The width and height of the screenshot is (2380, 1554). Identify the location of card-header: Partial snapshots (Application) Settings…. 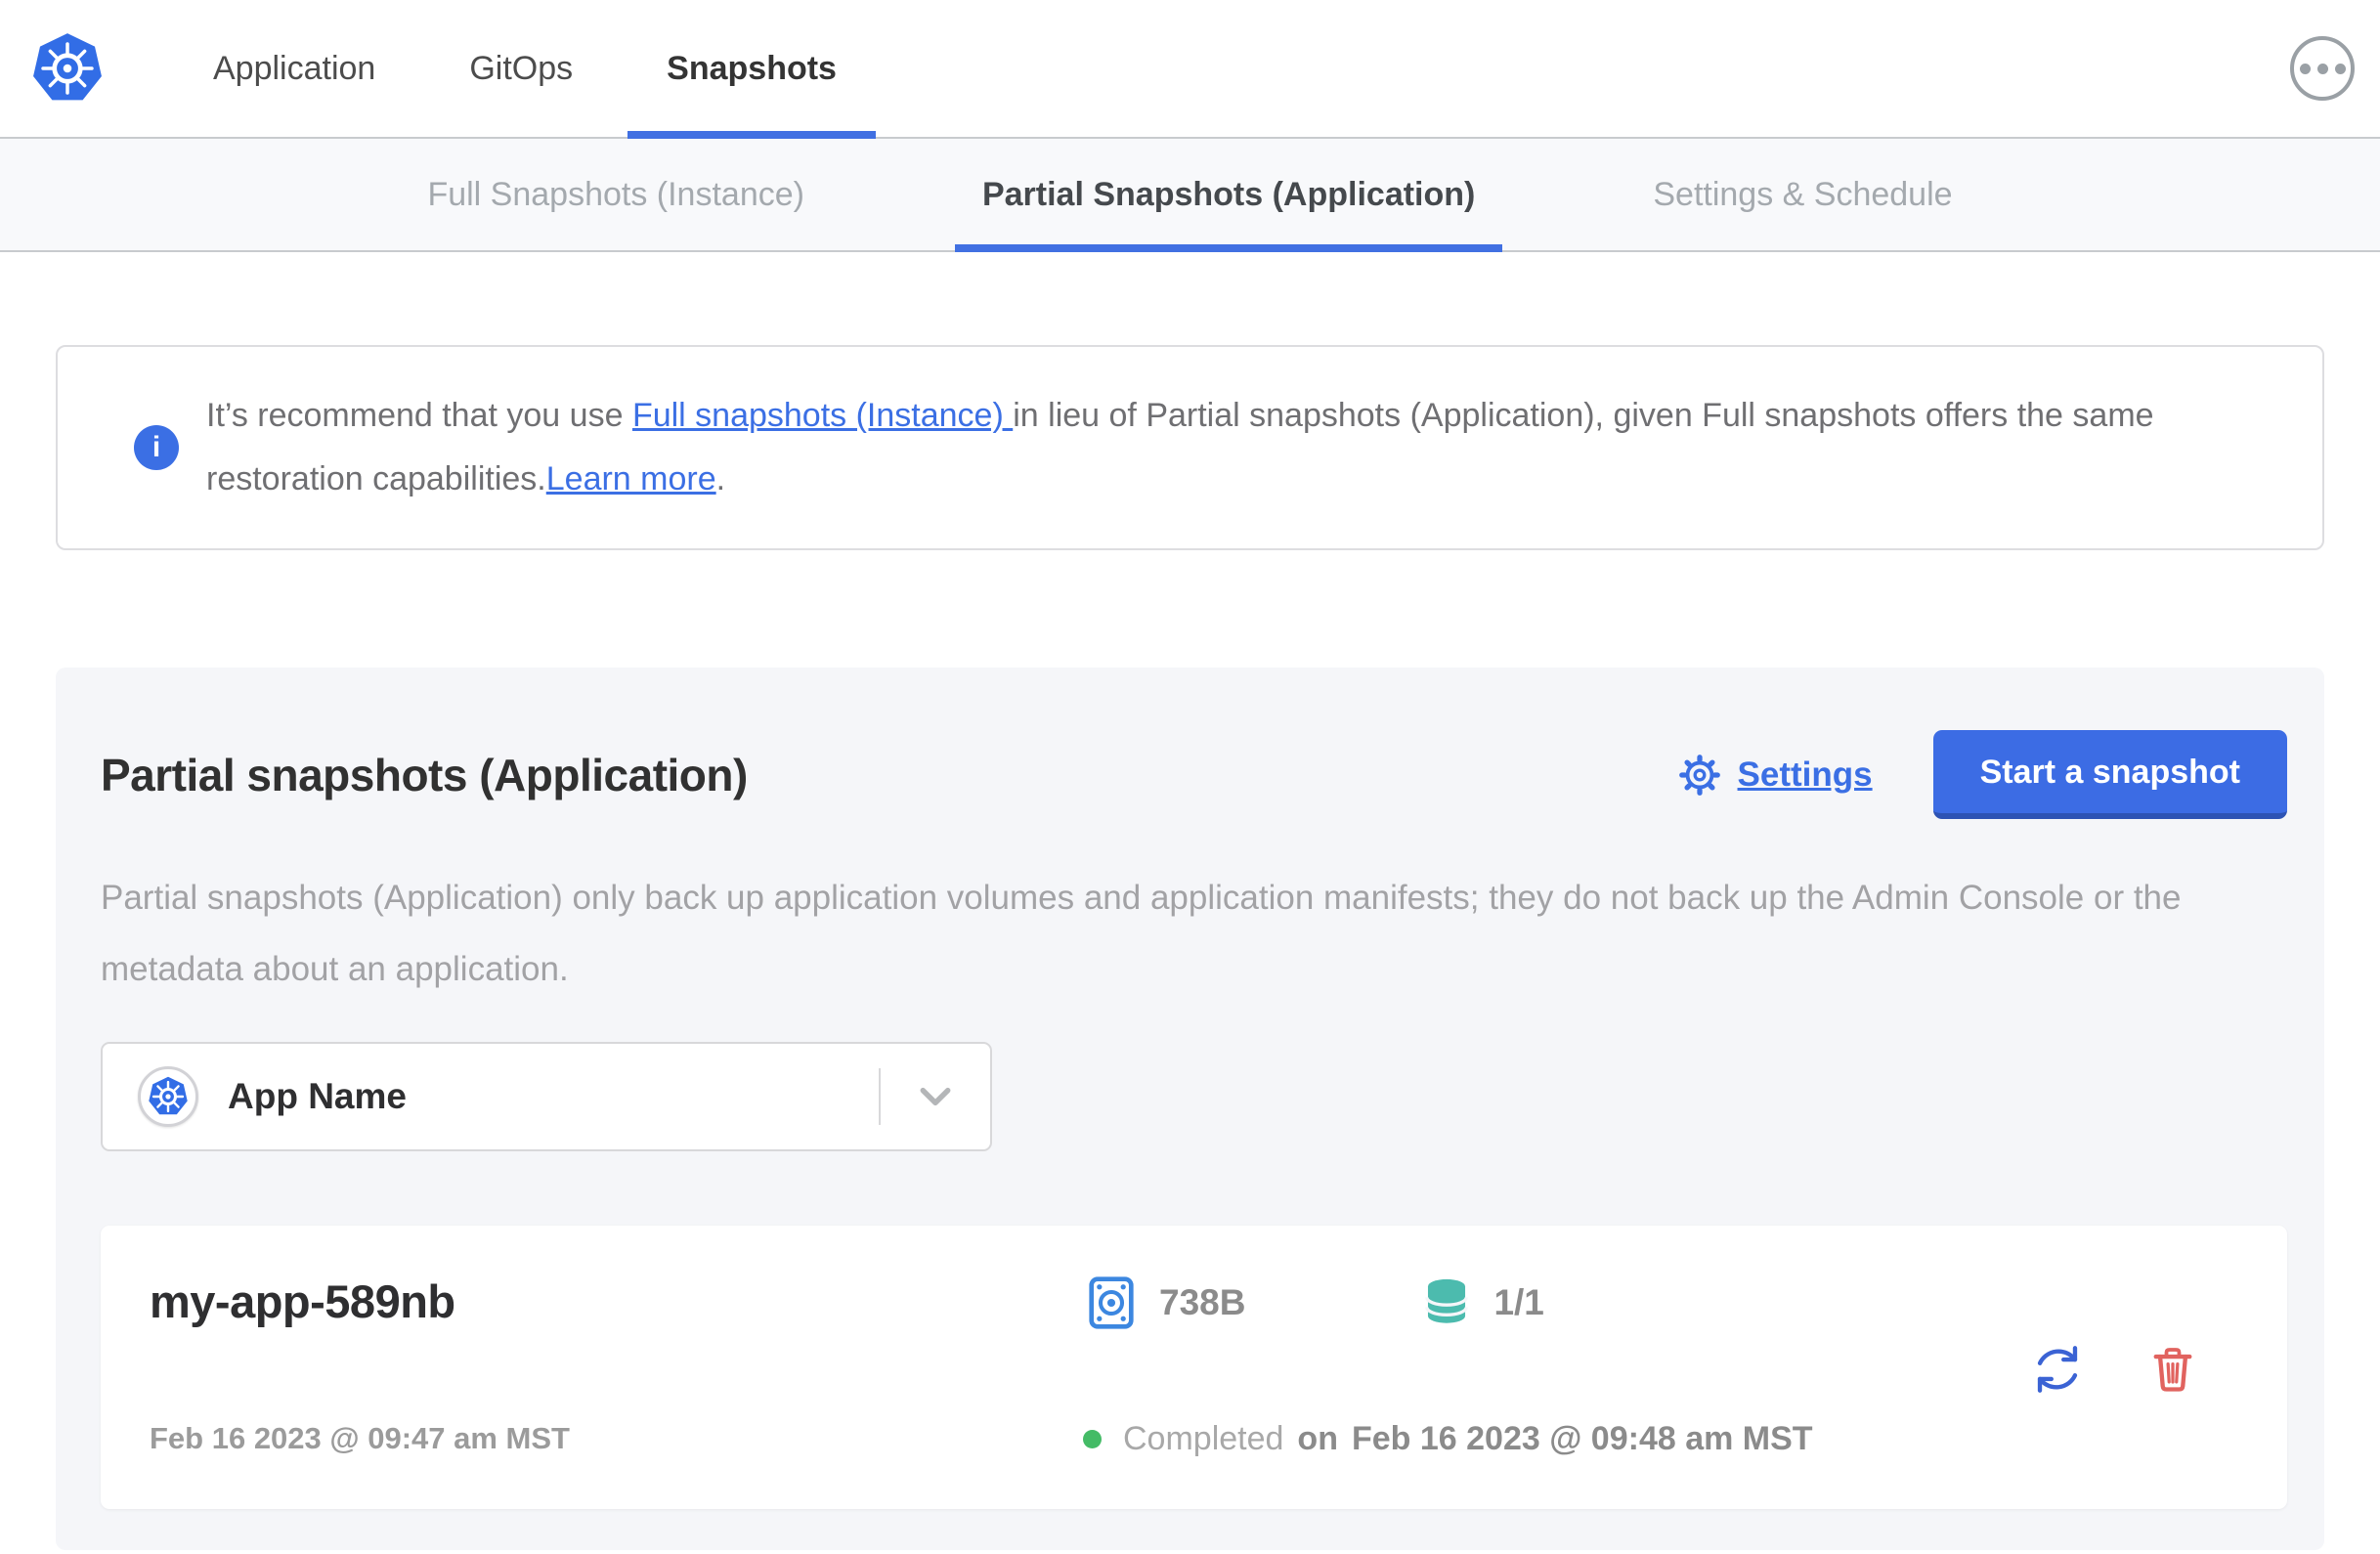
(1194, 774).